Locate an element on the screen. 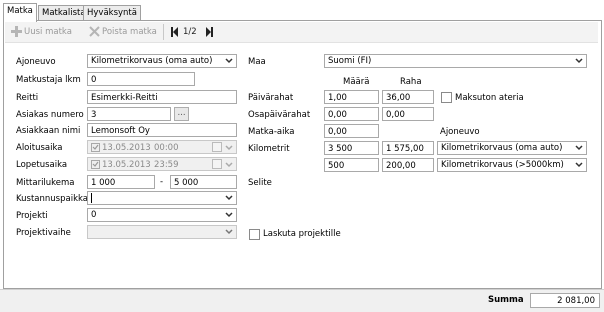  mittari-end-field: 5 000 is located at coordinates (203, 182).